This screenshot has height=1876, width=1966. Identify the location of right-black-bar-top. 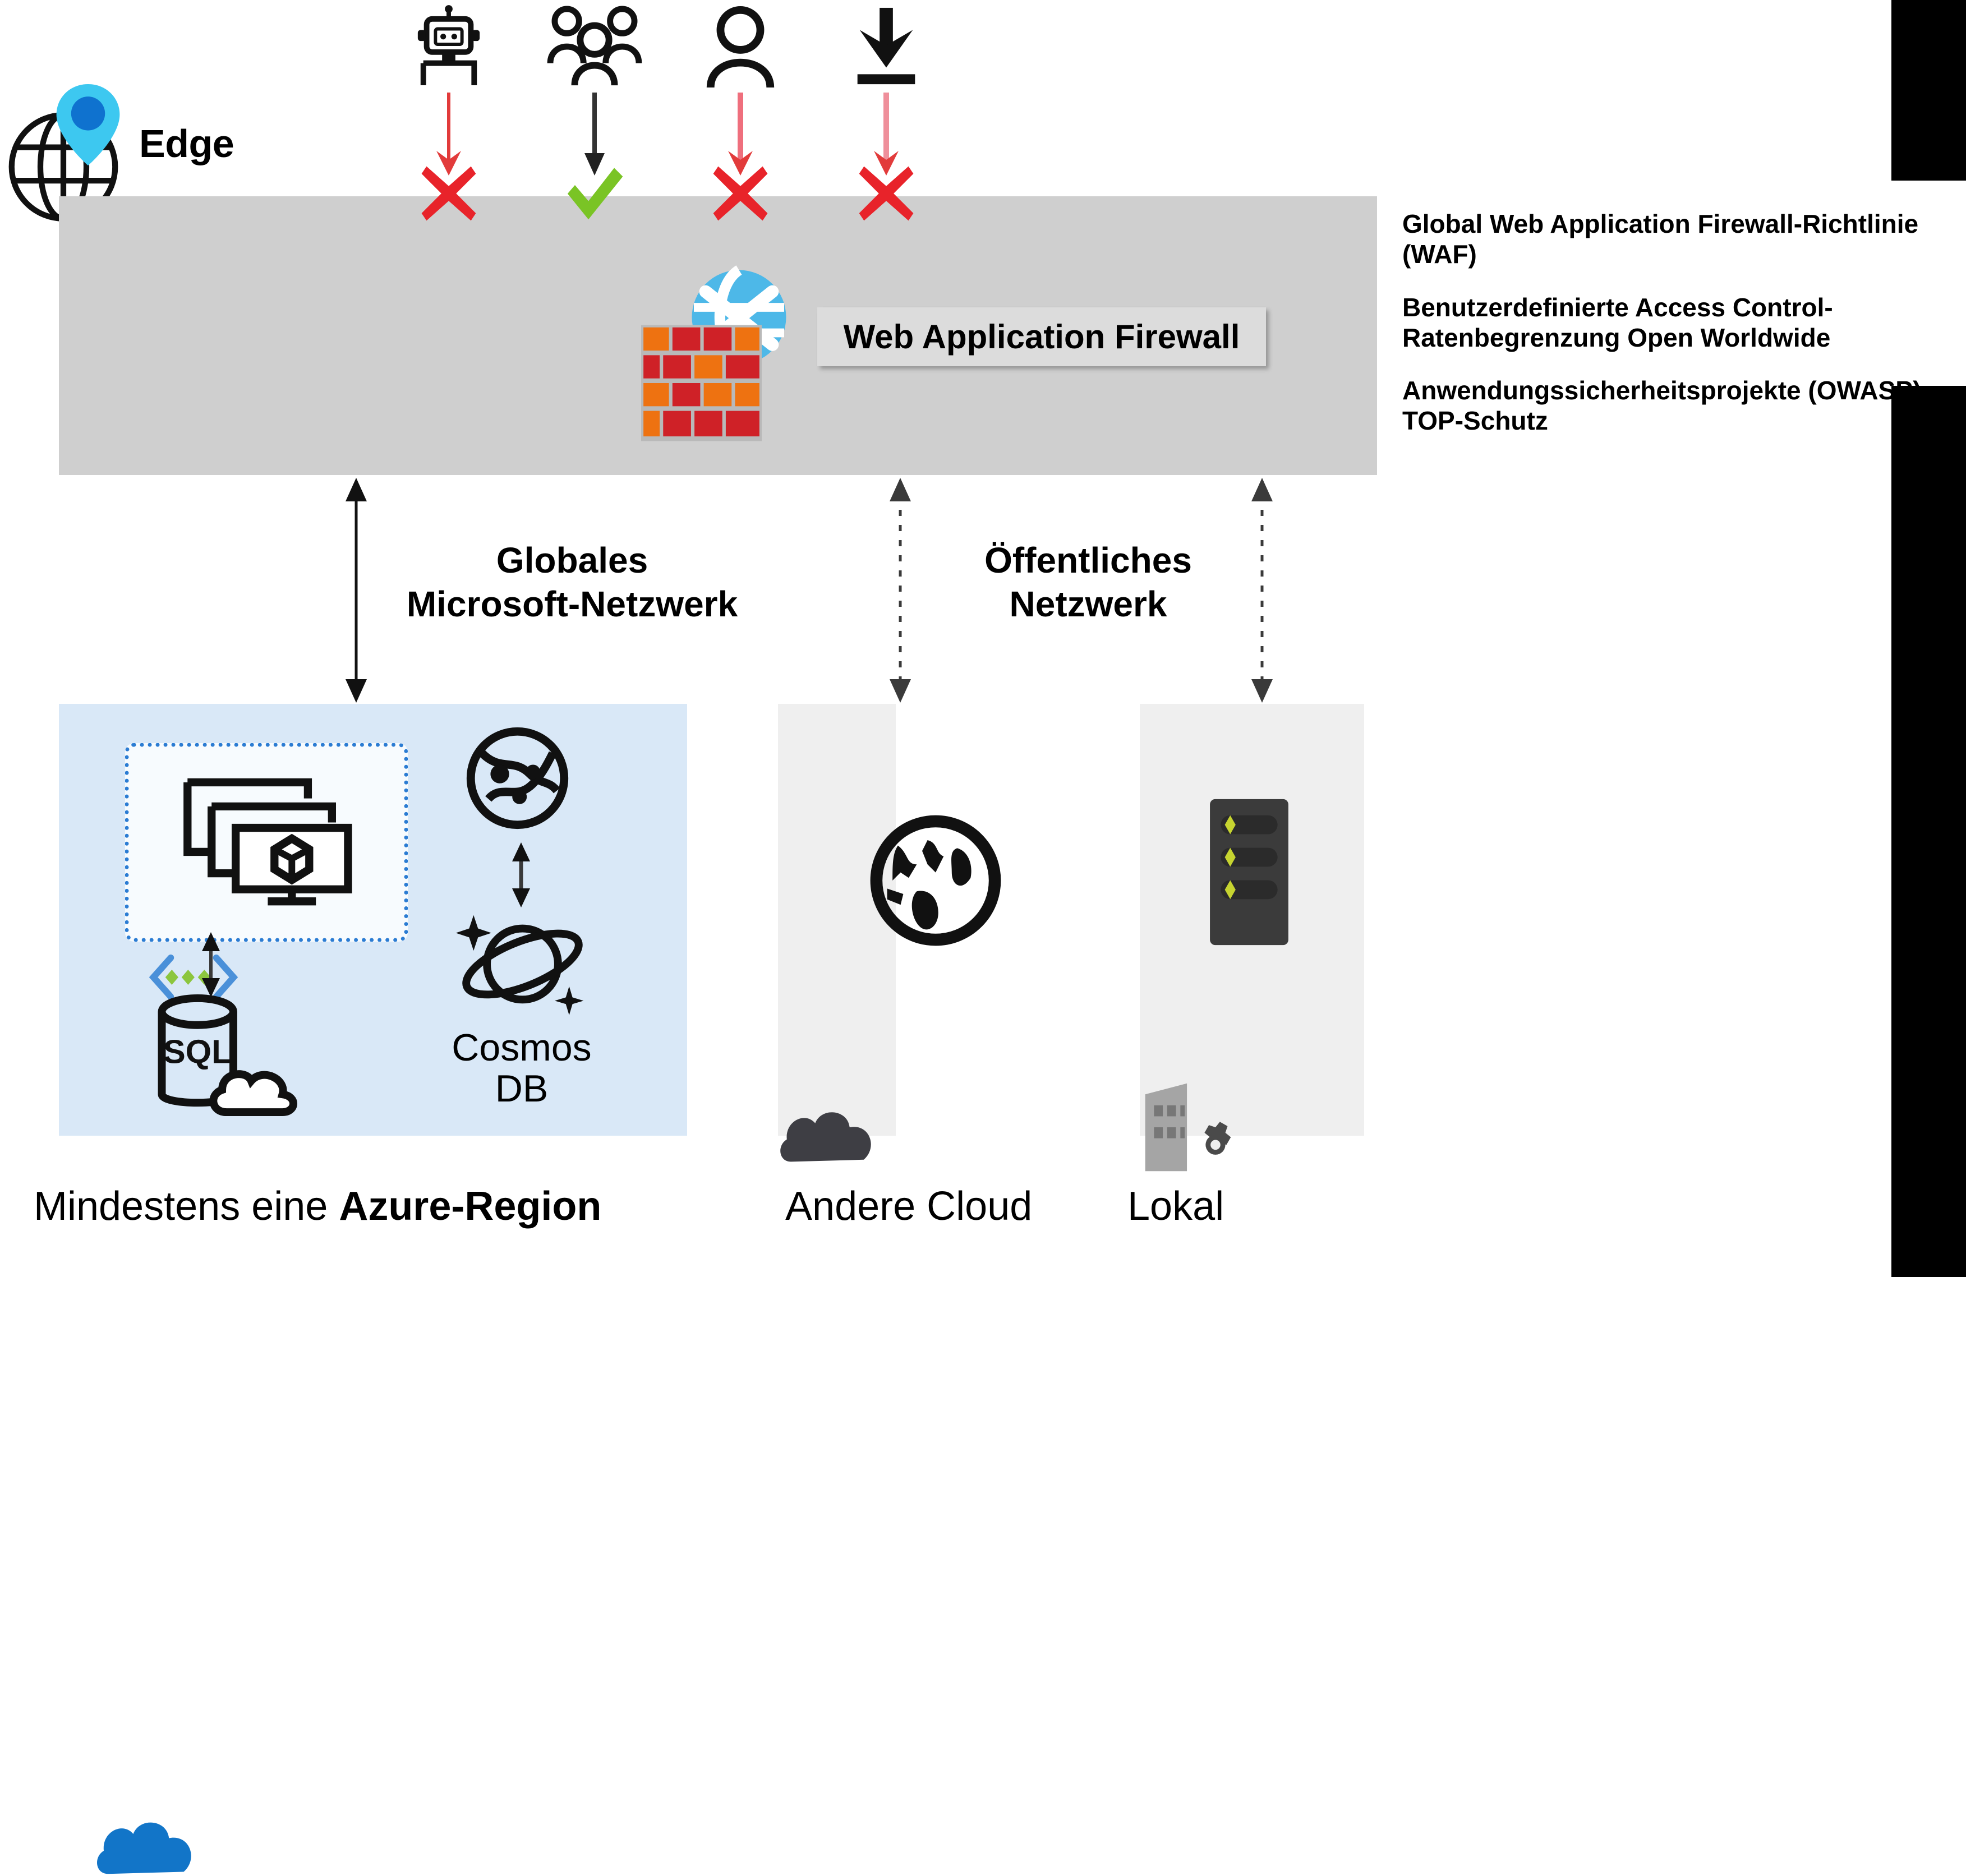
(1928, 90).